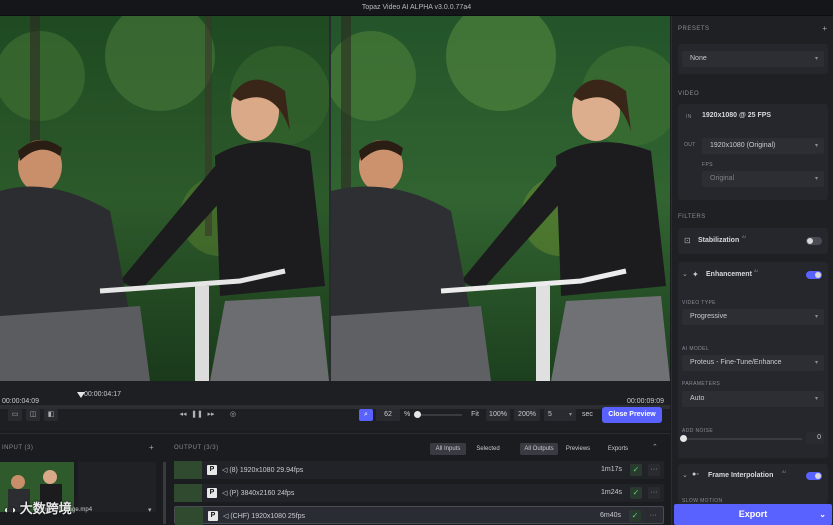 The height and width of the screenshot is (525, 833). I want to click on window-title: Topaz Video AI ALPHA v3.0.0.77a4, so click(416, 8).